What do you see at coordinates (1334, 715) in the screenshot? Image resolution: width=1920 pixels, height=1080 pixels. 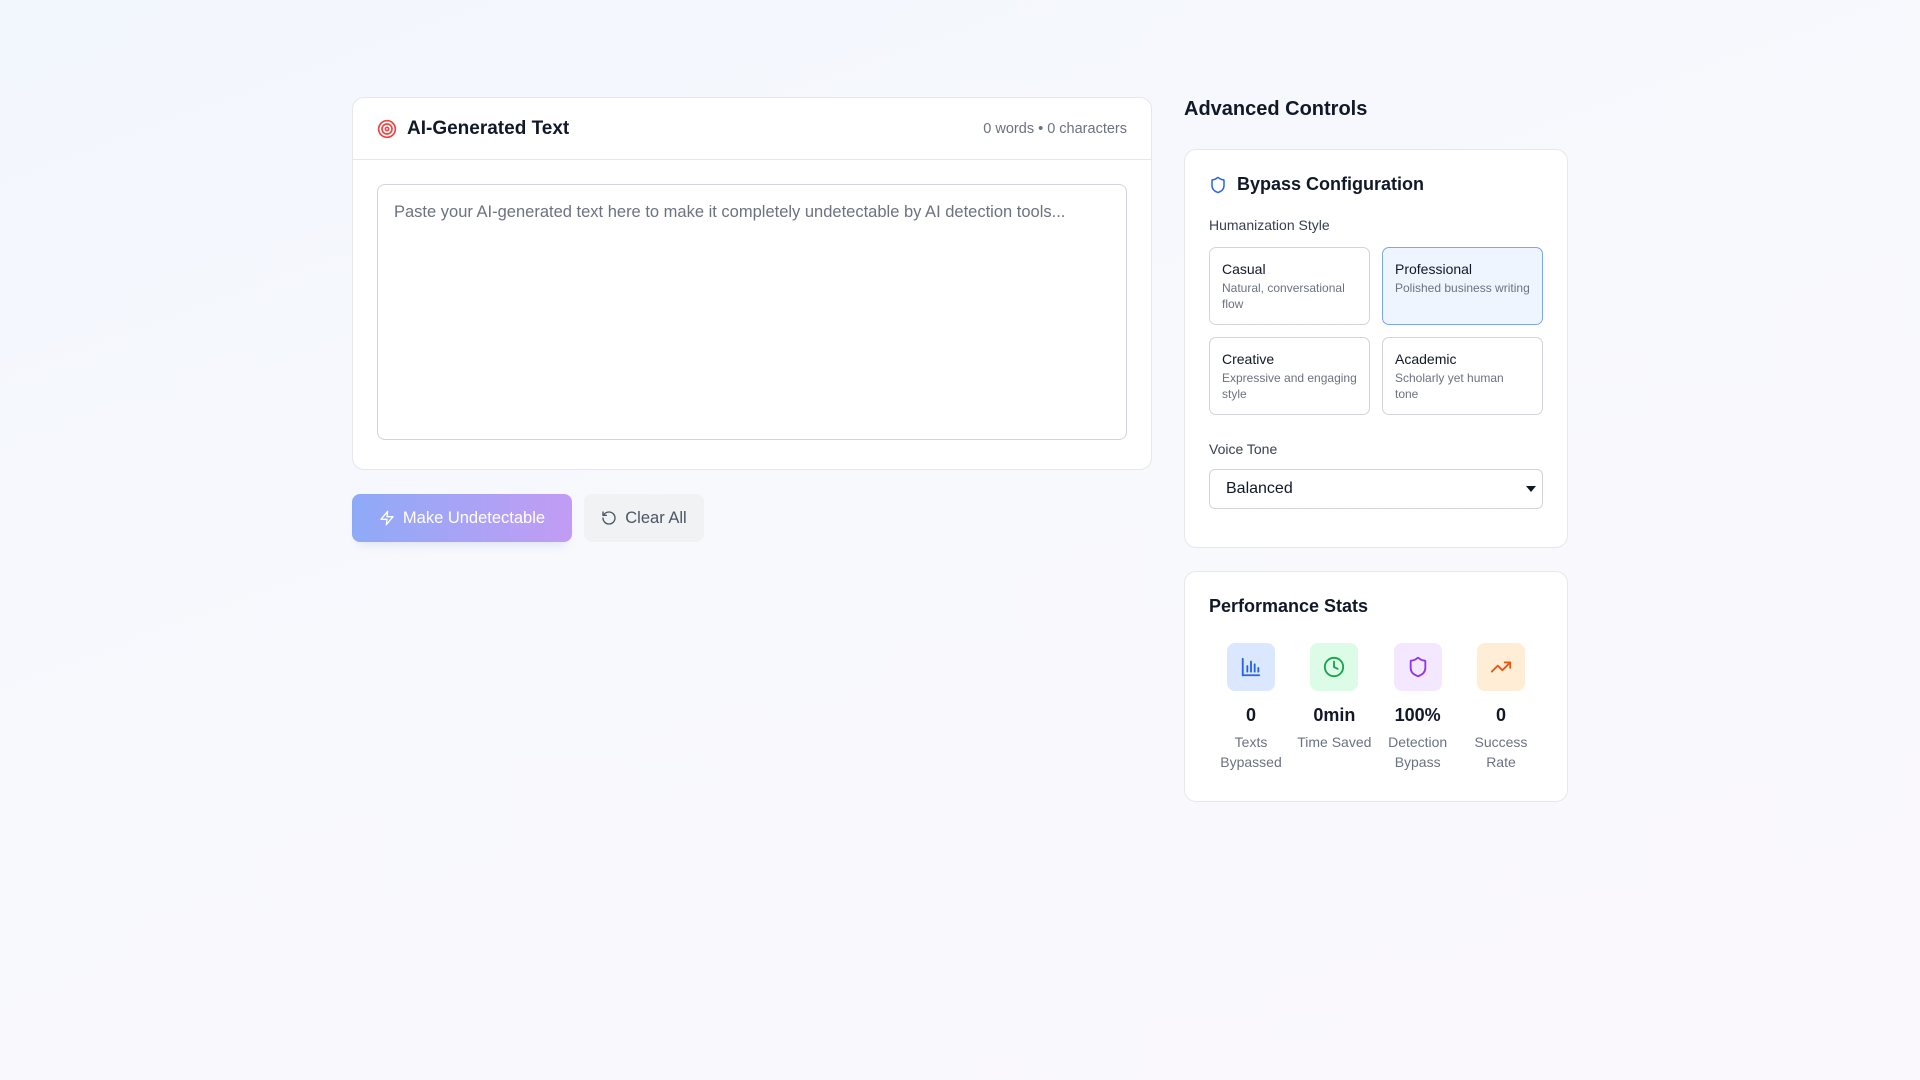 I see `stat-value: 0min` at bounding box center [1334, 715].